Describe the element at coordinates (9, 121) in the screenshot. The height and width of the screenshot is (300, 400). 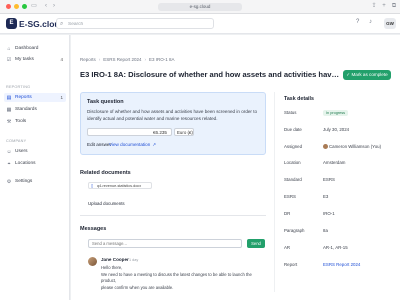
I see `tools-icon: ⚒` at that location.